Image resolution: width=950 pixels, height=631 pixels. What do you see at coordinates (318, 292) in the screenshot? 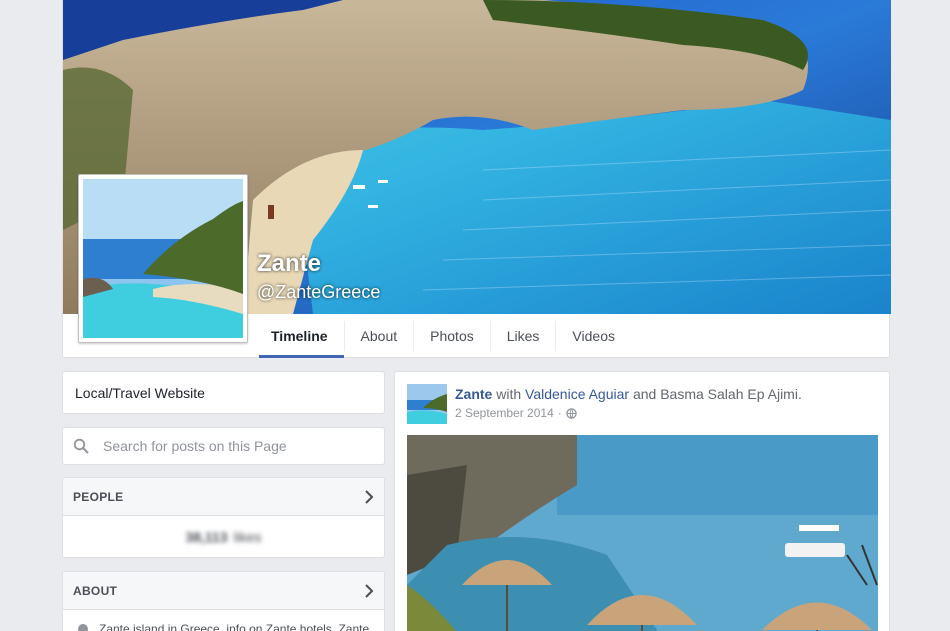
I see `page-handle: @ZanteGreece` at bounding box center [318, 292].